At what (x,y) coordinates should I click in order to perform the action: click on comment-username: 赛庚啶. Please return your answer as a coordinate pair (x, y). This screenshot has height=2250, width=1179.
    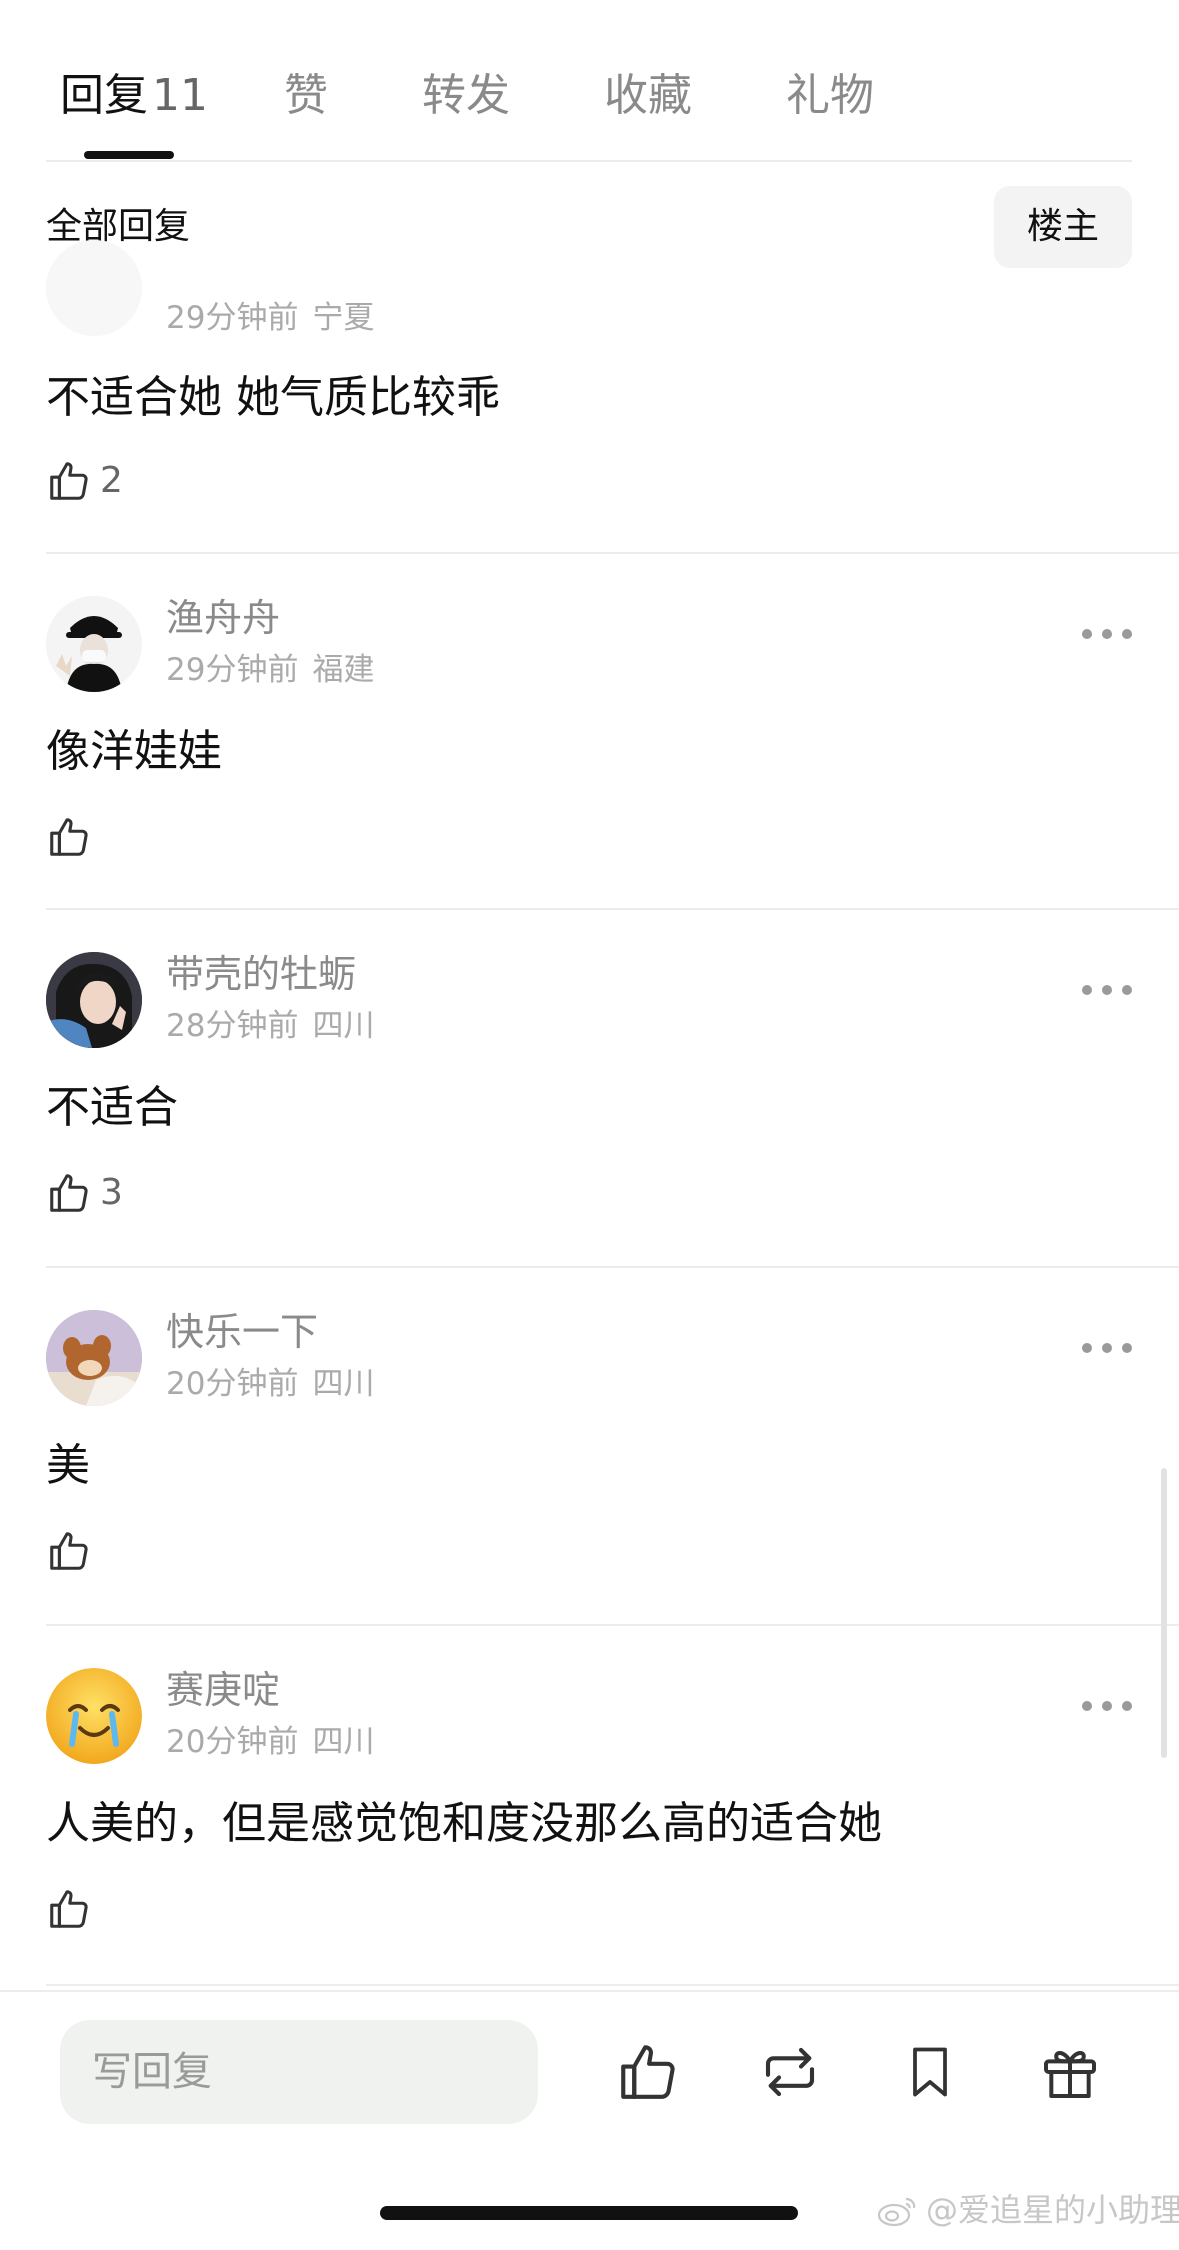
    Looking at the image, I should click on (223, 1690).